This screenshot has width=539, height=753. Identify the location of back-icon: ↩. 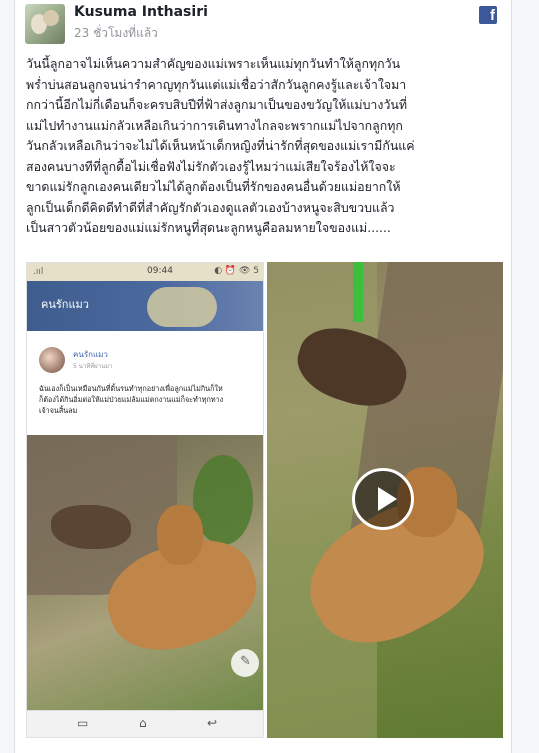
(212, 723).